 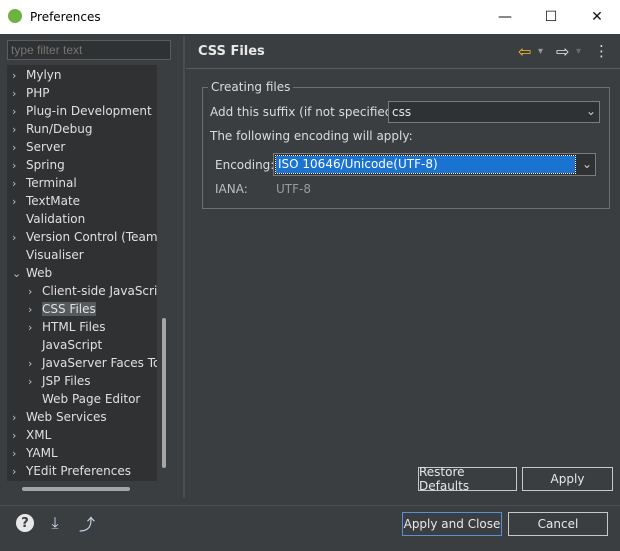 I want to click on tree-item: › Web Services, so click(x=59, y=417).